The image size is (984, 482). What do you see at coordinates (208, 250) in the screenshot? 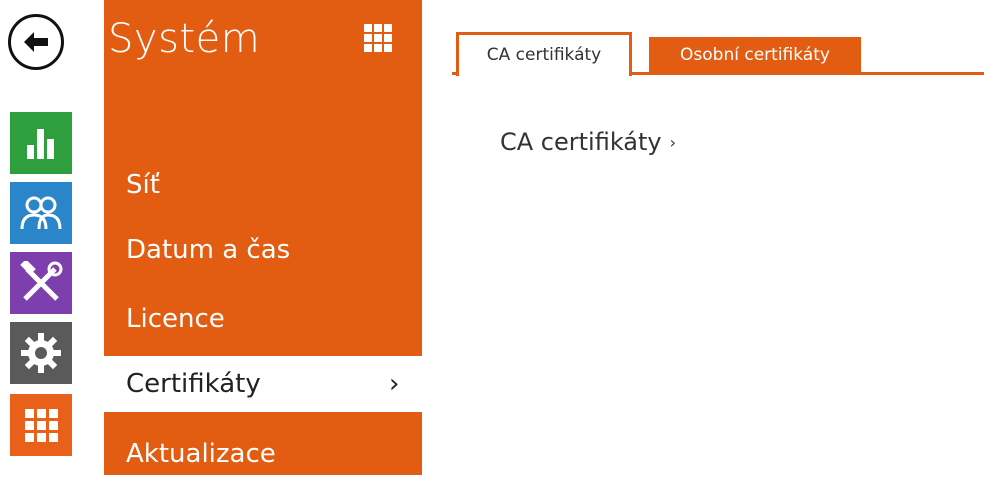
I see `menu-item-label: Datum a čas` at bounding box center [208, 250].